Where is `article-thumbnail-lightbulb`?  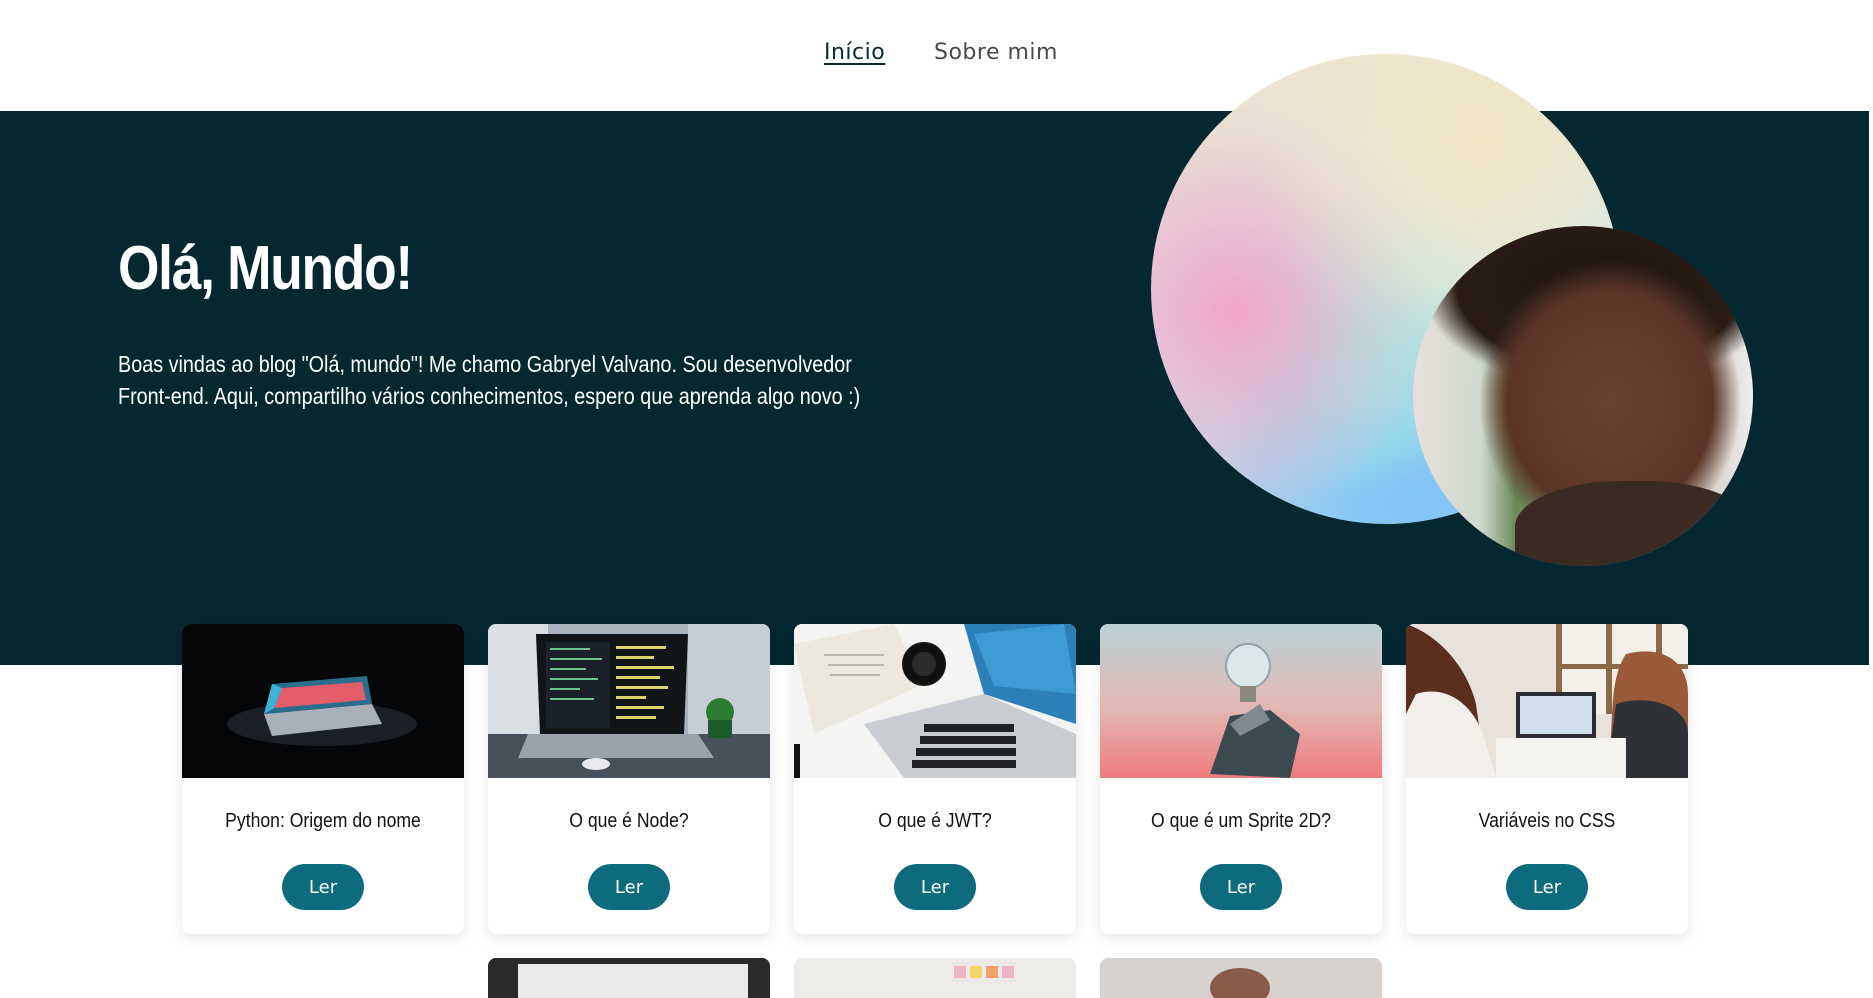
article-thumbnail-lightbulb is located at coordinates (1241, 701).